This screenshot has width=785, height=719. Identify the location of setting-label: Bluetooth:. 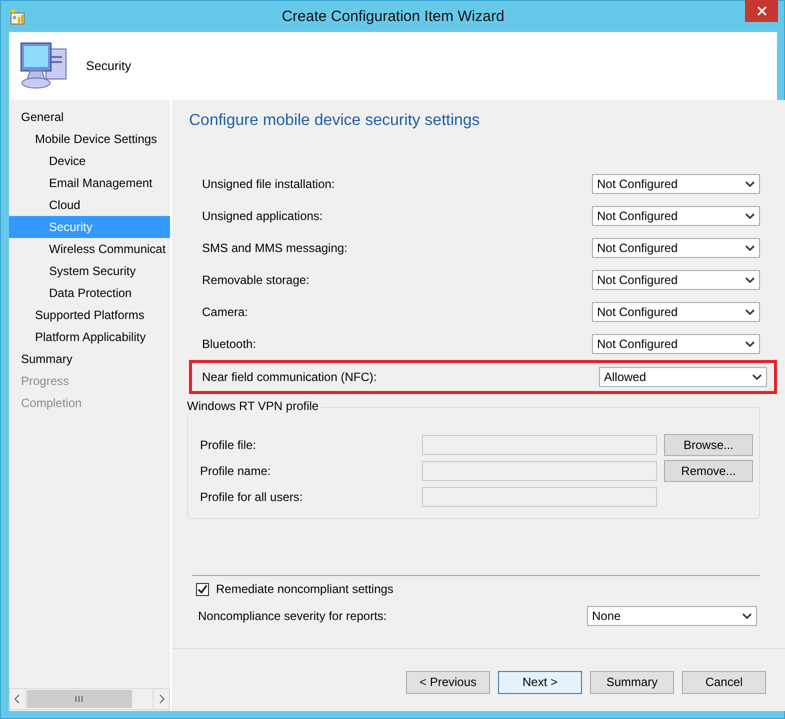
(229, 344).